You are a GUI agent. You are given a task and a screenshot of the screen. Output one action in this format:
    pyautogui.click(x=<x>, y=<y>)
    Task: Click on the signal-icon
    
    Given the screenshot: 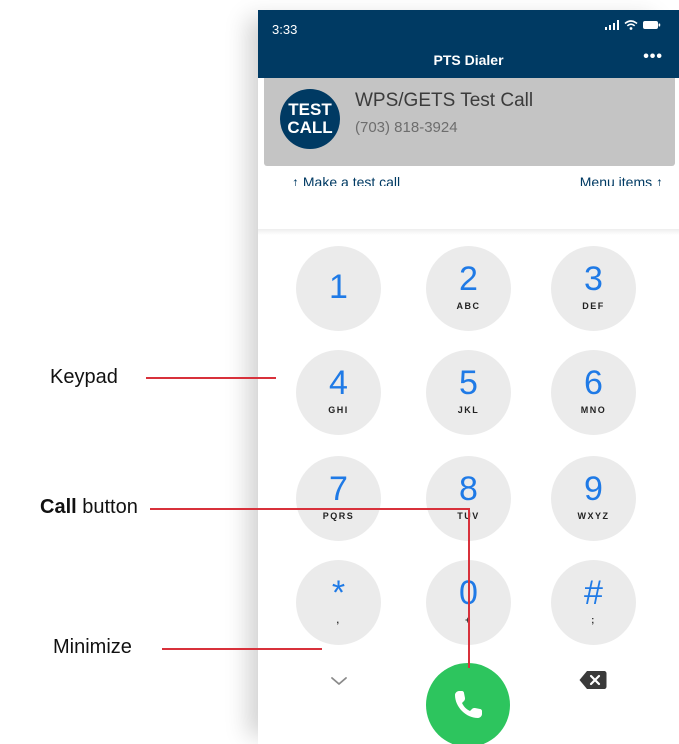 What is the action you would take?
    pyautogui.click(x=612, y=25)
    